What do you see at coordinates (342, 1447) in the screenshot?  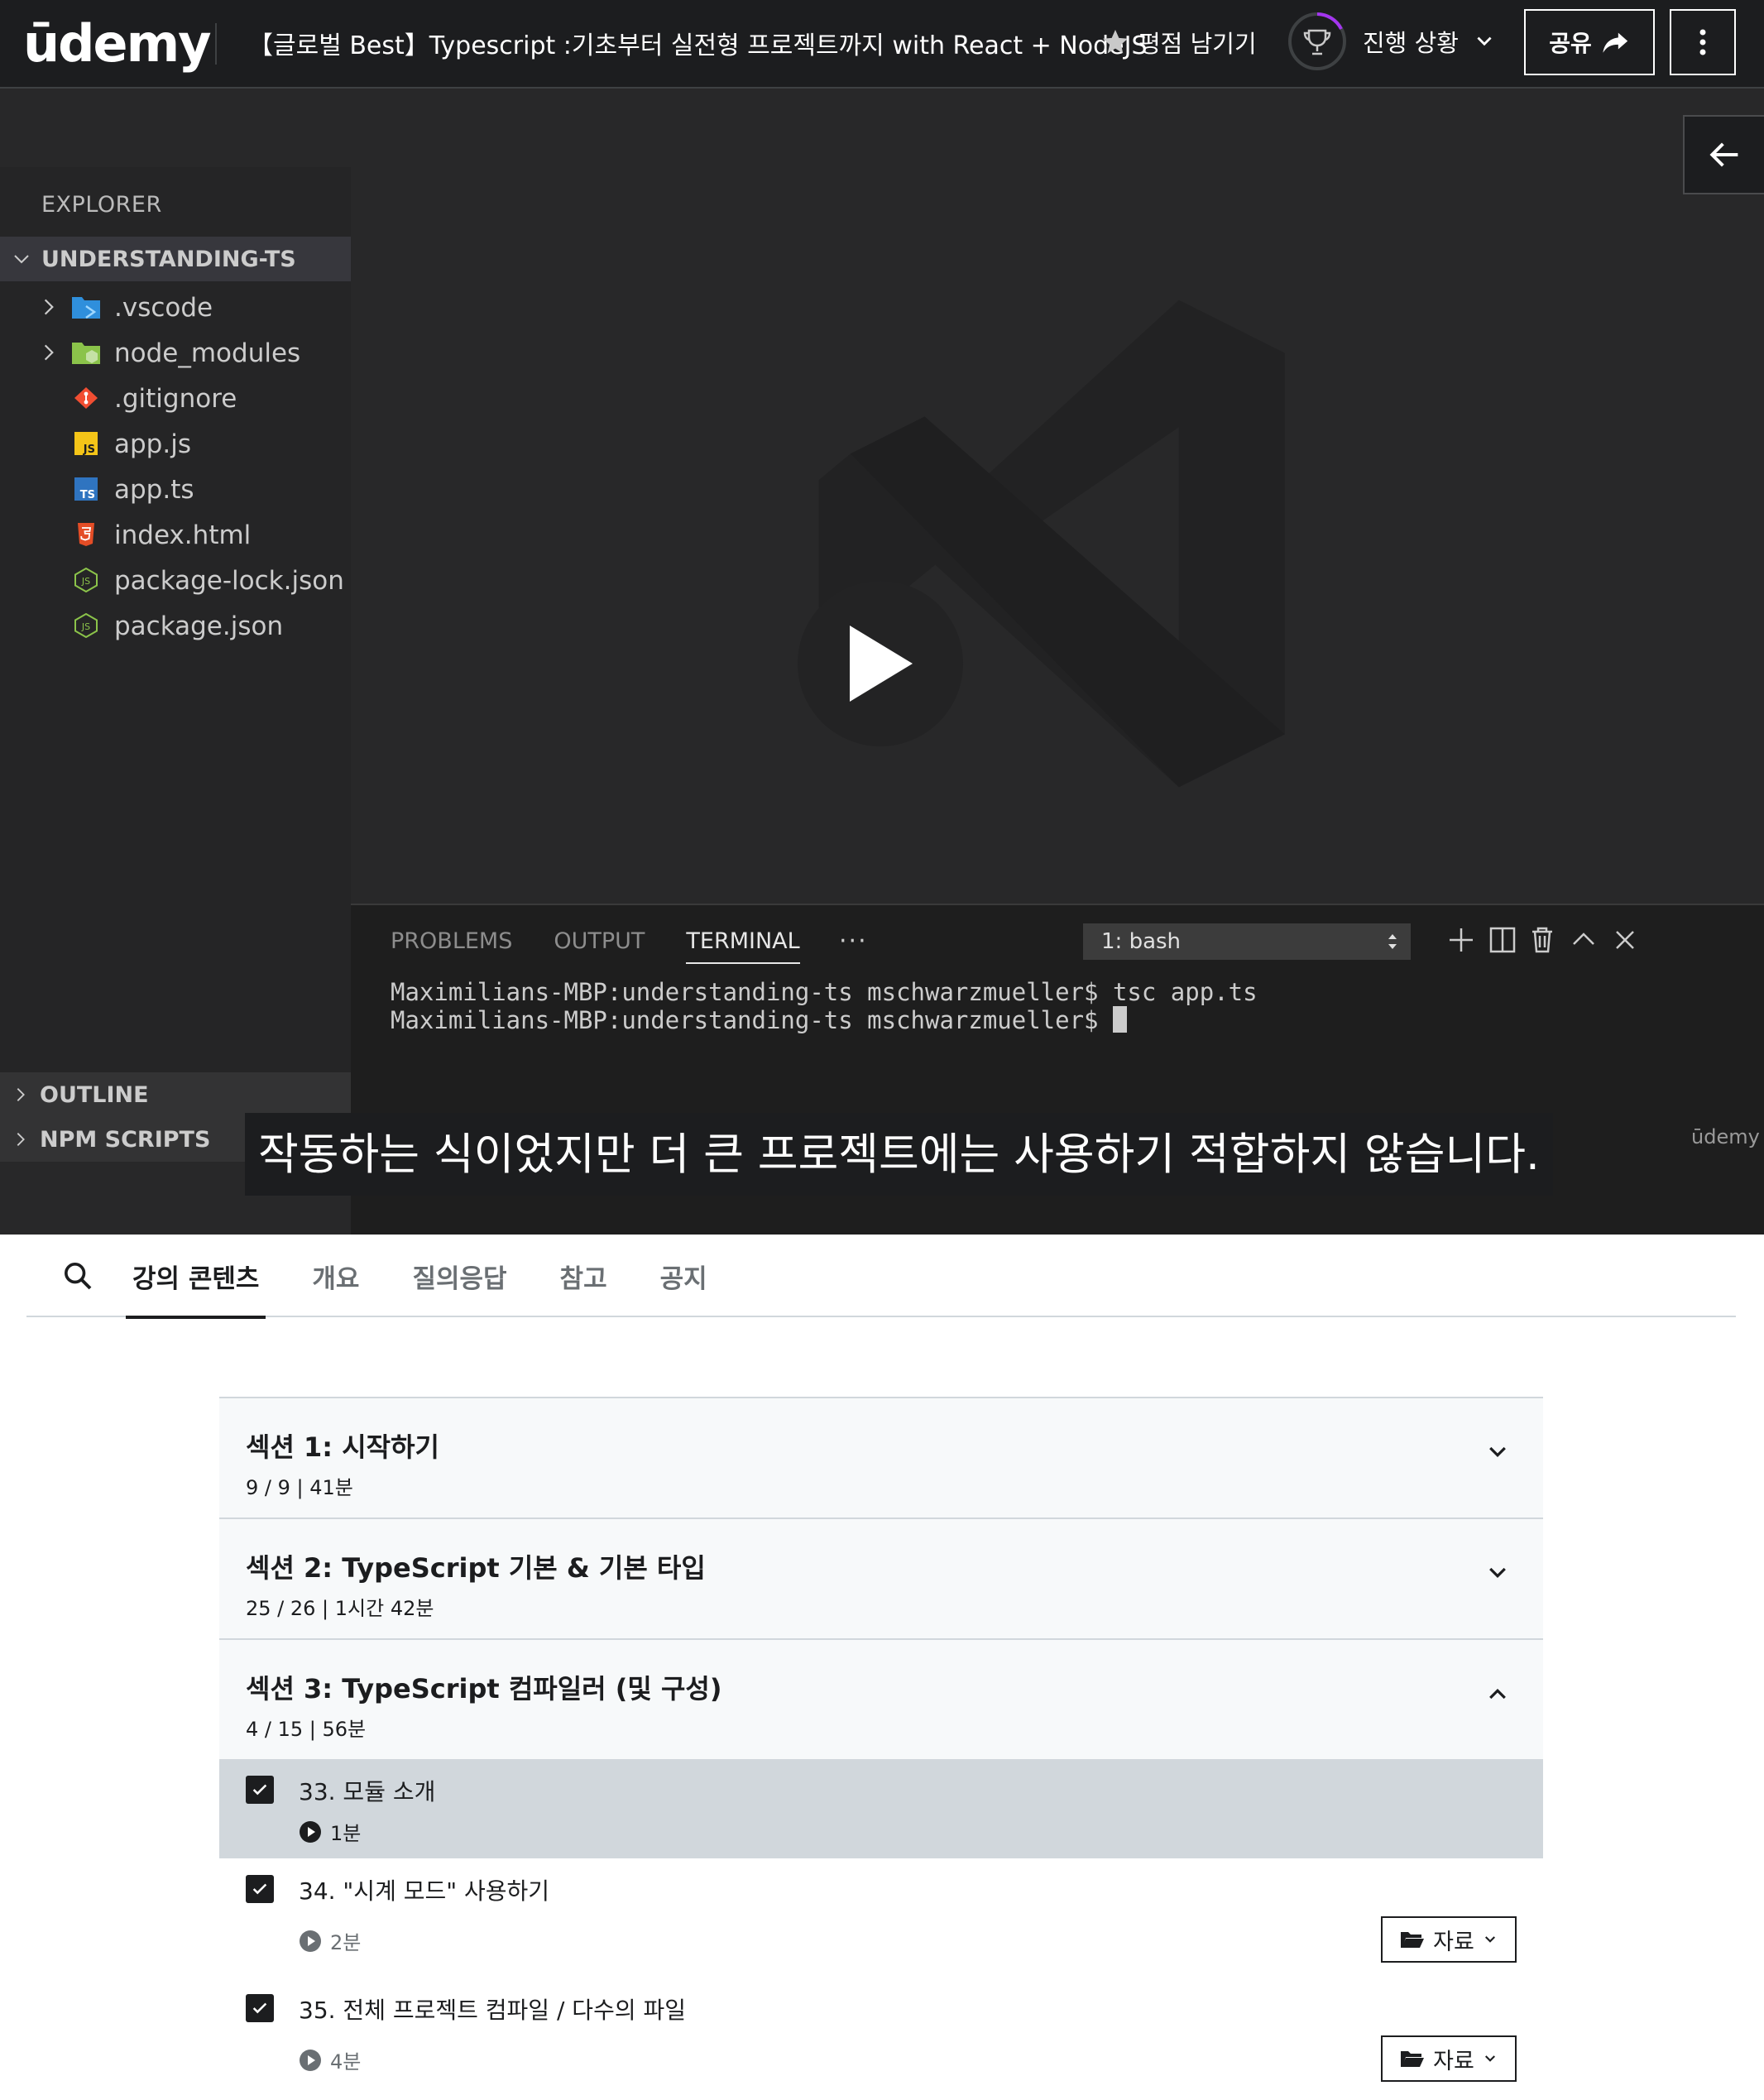 I see `section-title: 섹션 1: 시작하기` at bounding box center [342, 1447].